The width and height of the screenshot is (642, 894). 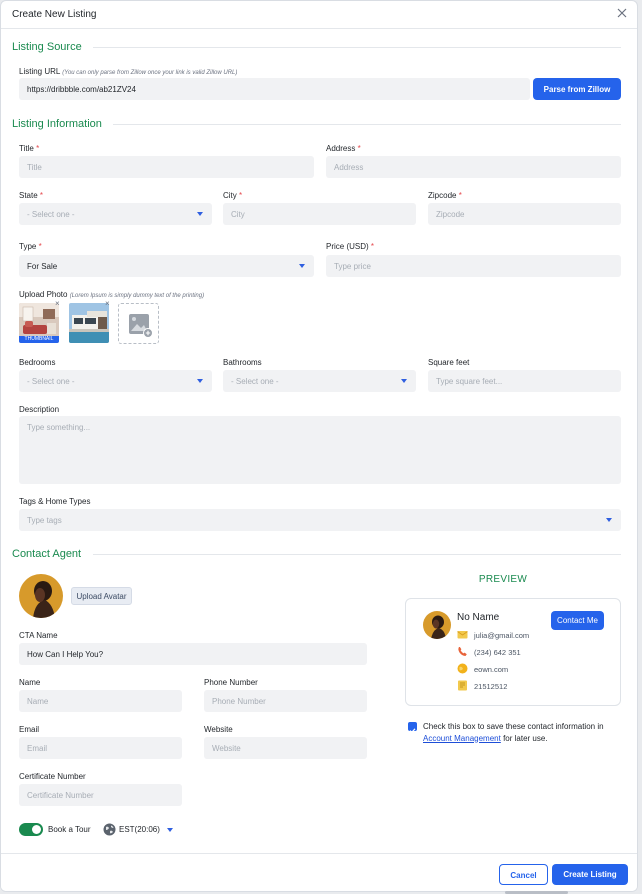 What do you see at coordinates (166, 167) in the screenshot?
I see `title-input: Title` at bounding box center [166, 167].